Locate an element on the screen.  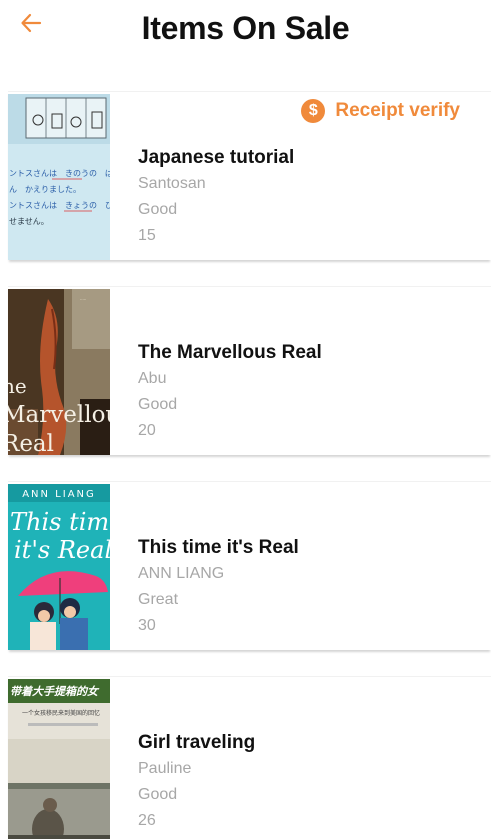
receipt-verify-button: $ Receipt verify is located at coordinates (380, 111).